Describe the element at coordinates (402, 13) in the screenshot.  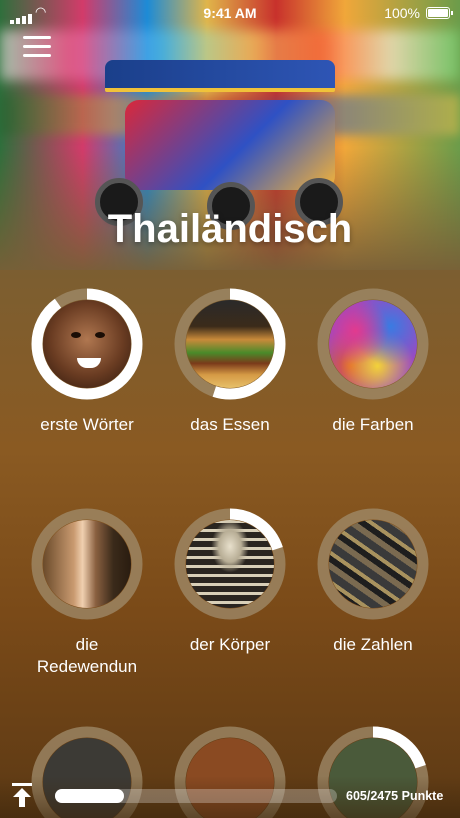
I see `battery-percent: 100%` at that location.